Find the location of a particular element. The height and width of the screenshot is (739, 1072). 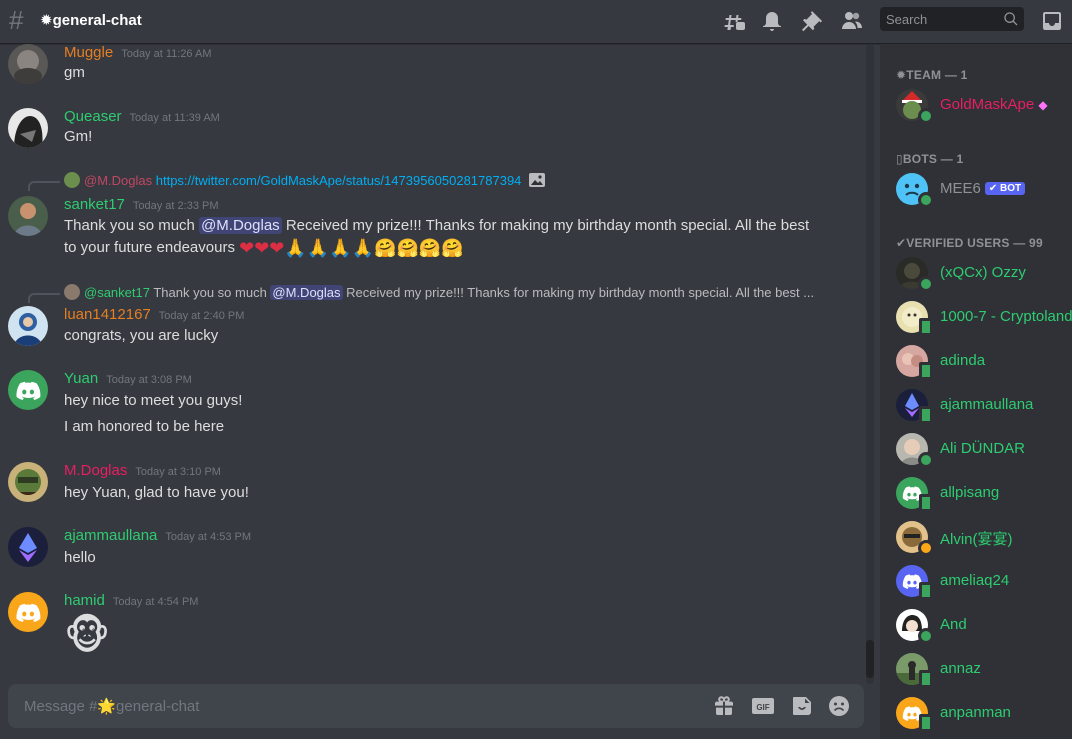

member-name: annaz is located at coordinates (960, 668).